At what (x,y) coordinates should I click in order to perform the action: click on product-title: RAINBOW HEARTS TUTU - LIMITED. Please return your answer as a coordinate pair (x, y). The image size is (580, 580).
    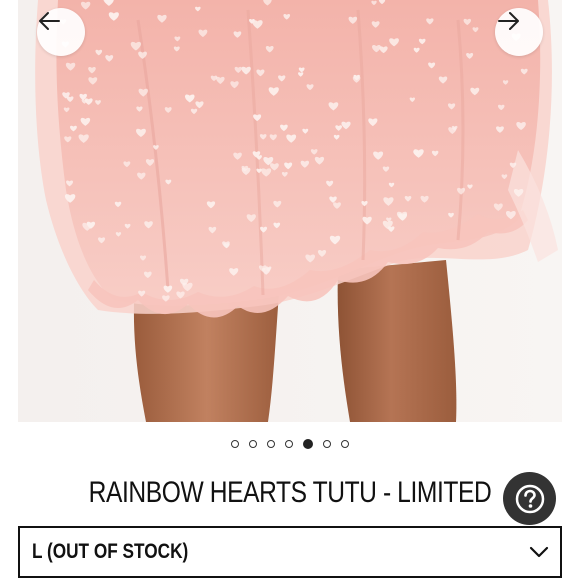
    Looking at the image, I should click on (290, 492).